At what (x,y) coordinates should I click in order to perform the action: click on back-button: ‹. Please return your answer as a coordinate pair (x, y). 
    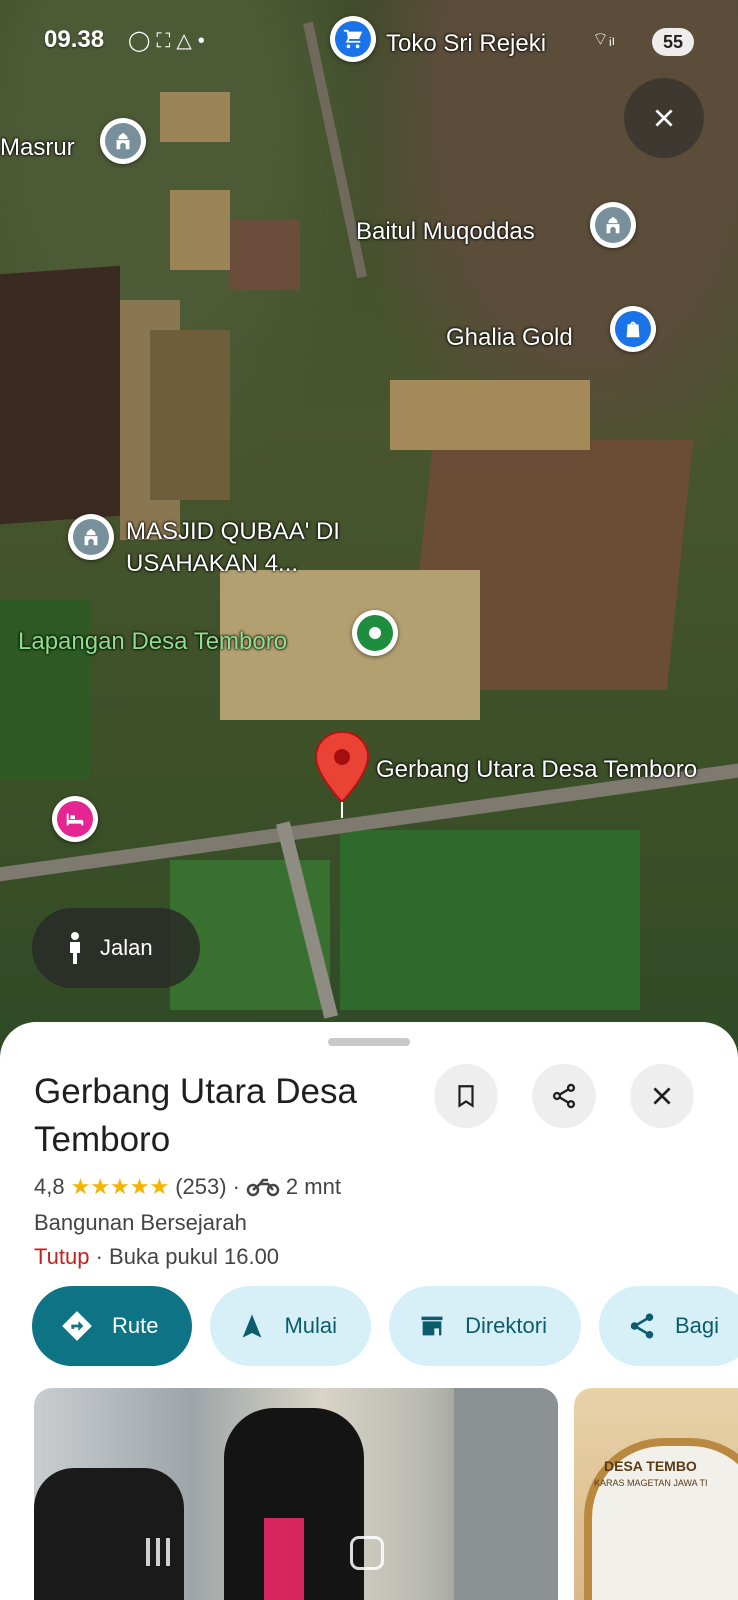
    Looking at the image, I should click on (565, 1549).